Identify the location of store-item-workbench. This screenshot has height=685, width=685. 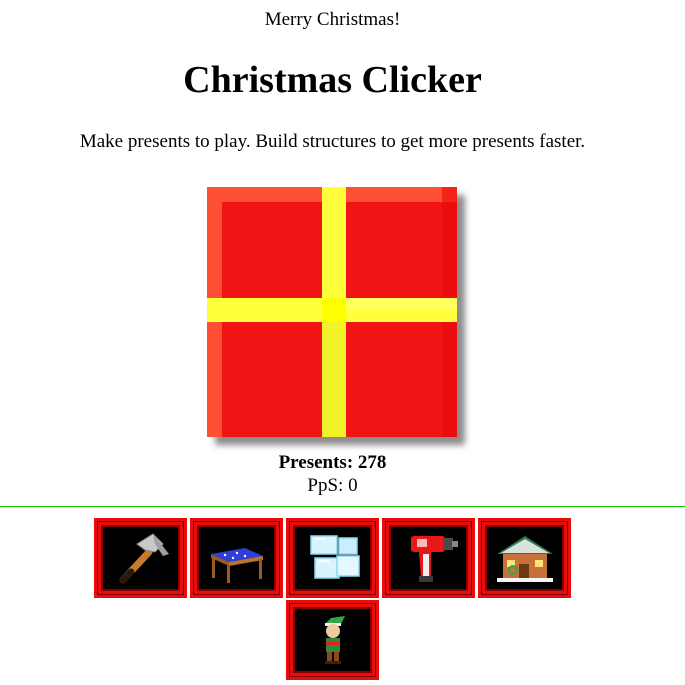
(236, 558).